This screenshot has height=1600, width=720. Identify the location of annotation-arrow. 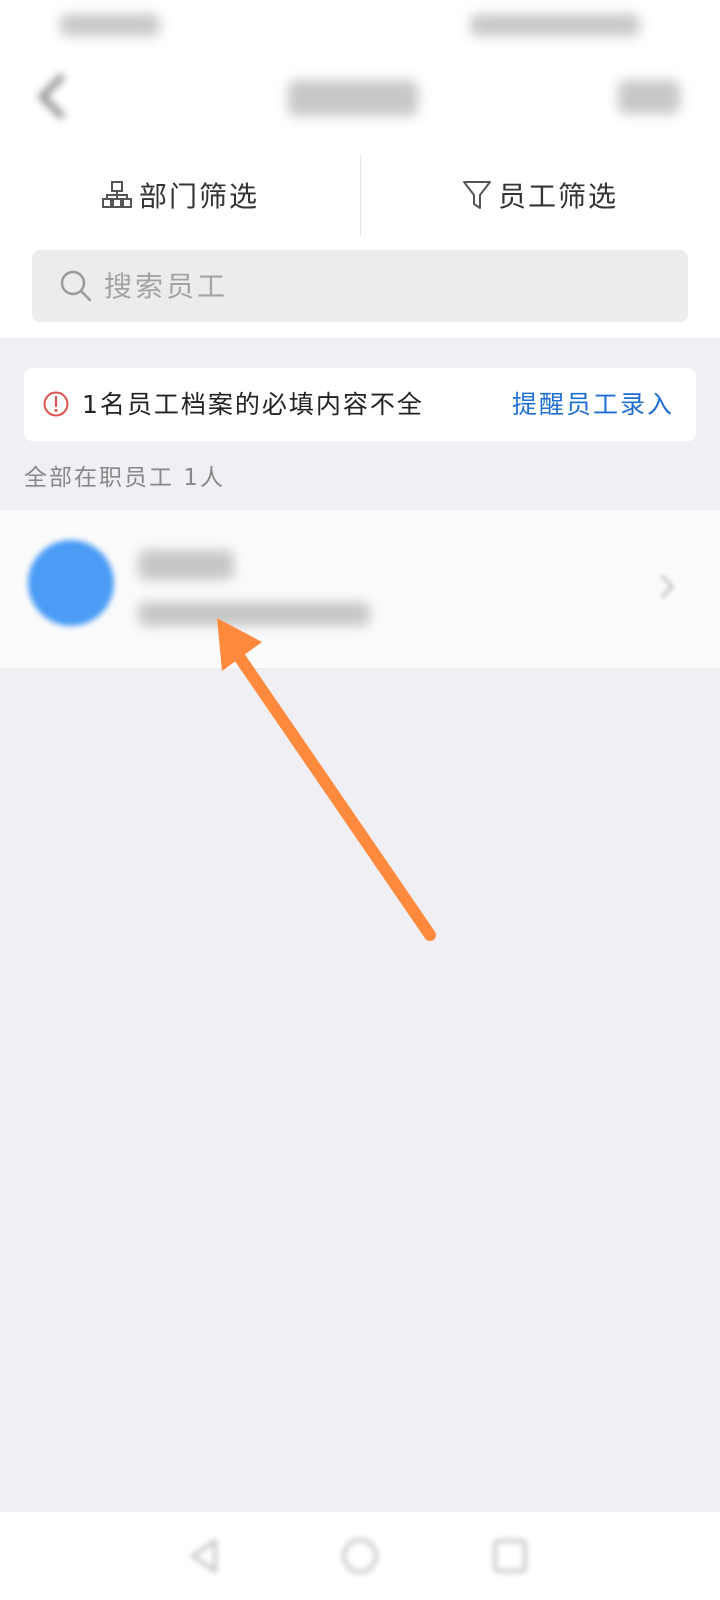
(326, 779).